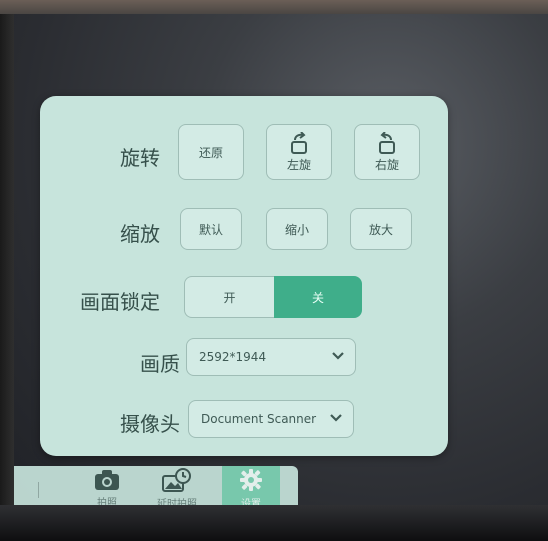 This screenshot has height=541, width=548. What do you see at coordinates (140, 234) in the screenshot?
I see `zoom-label: 缩放` at bounding box center [140, 234].